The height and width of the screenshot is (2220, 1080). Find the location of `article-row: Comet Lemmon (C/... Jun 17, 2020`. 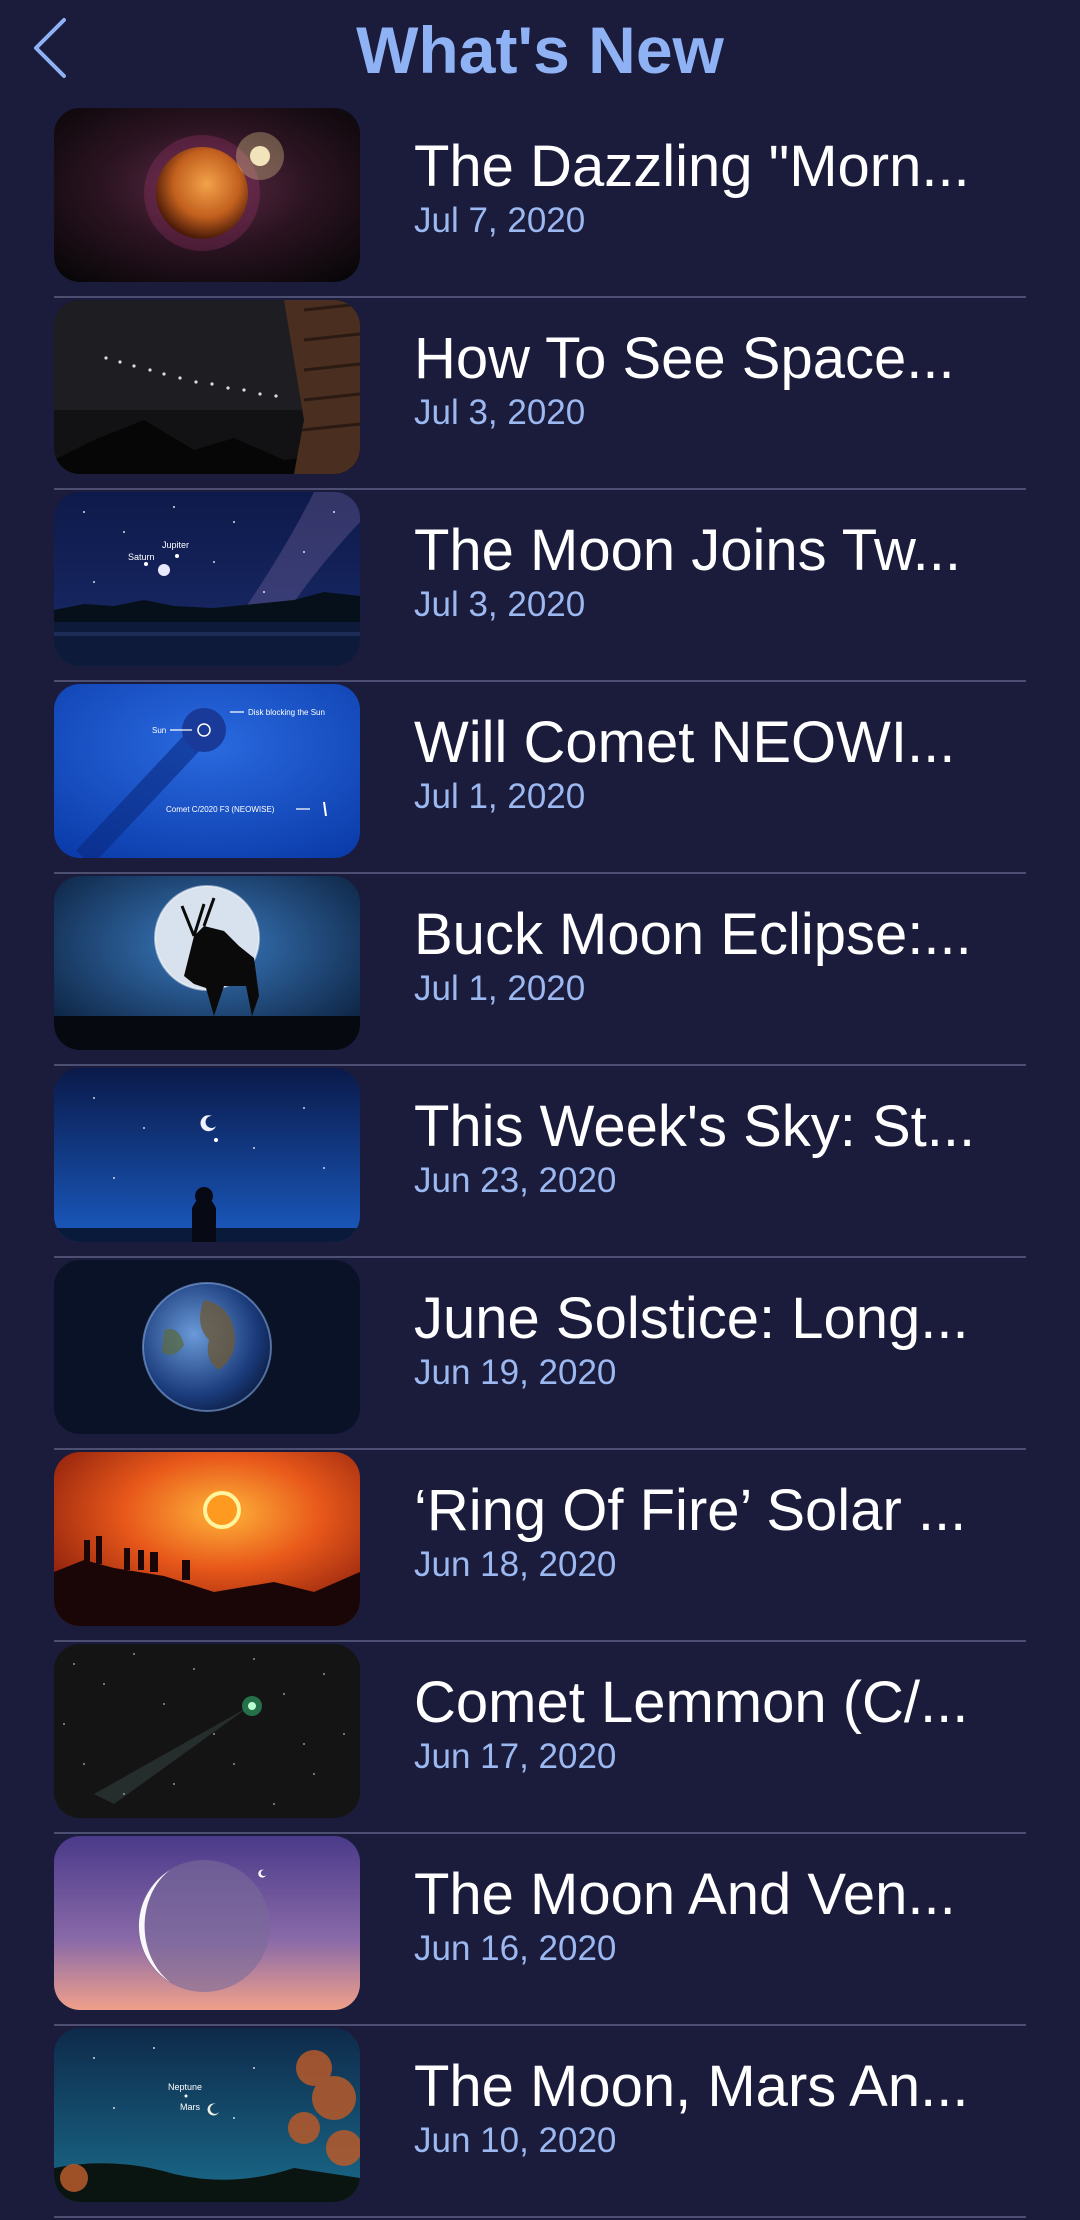

article-row: Comet Lemmon (C/... Jun 17, 2020 is located at coordinates (540, 1738).